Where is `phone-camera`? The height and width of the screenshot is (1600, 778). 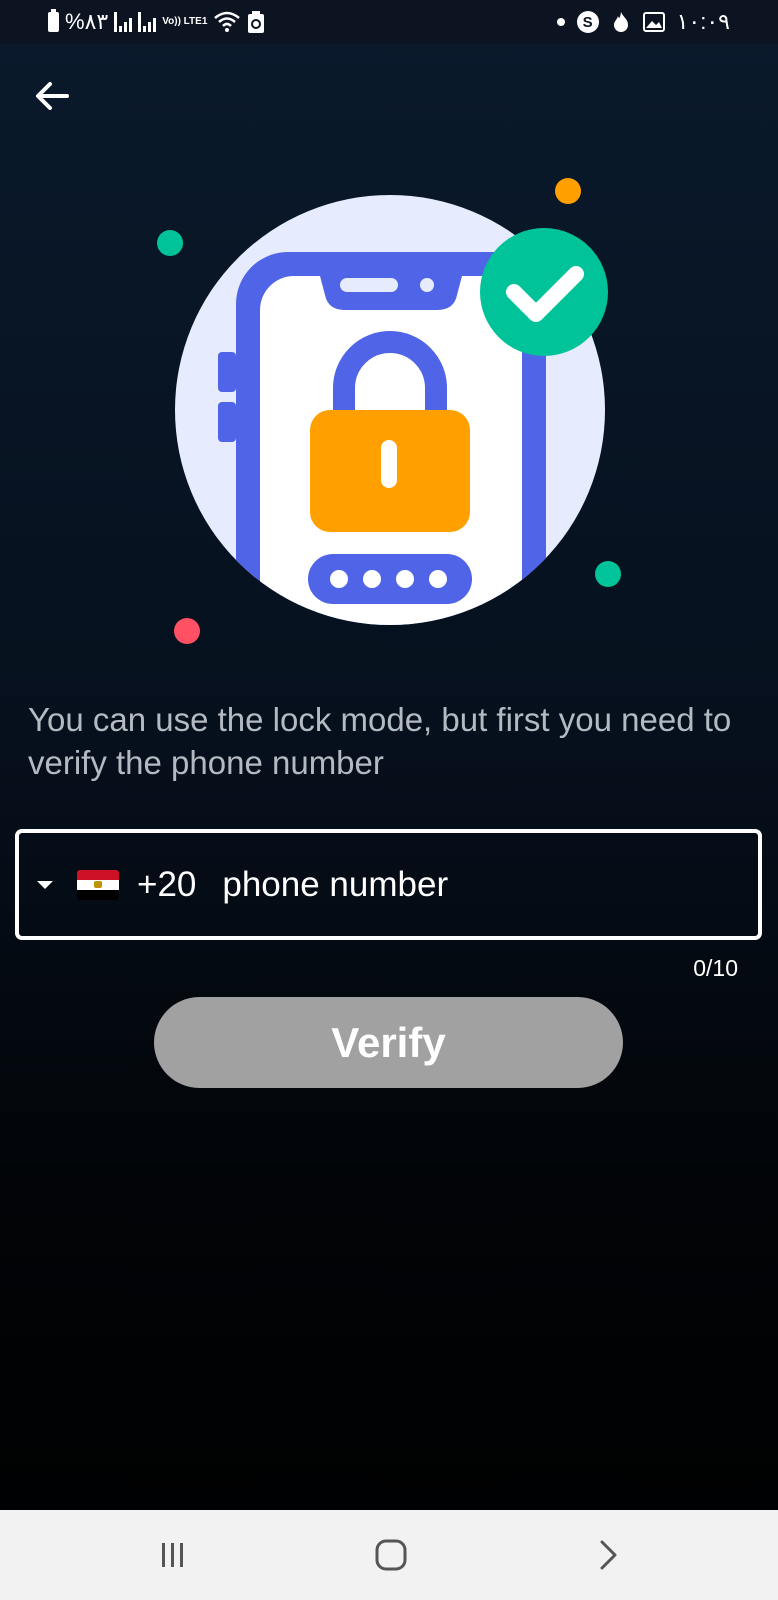 phone-camera is located at coordinates (427, 285).